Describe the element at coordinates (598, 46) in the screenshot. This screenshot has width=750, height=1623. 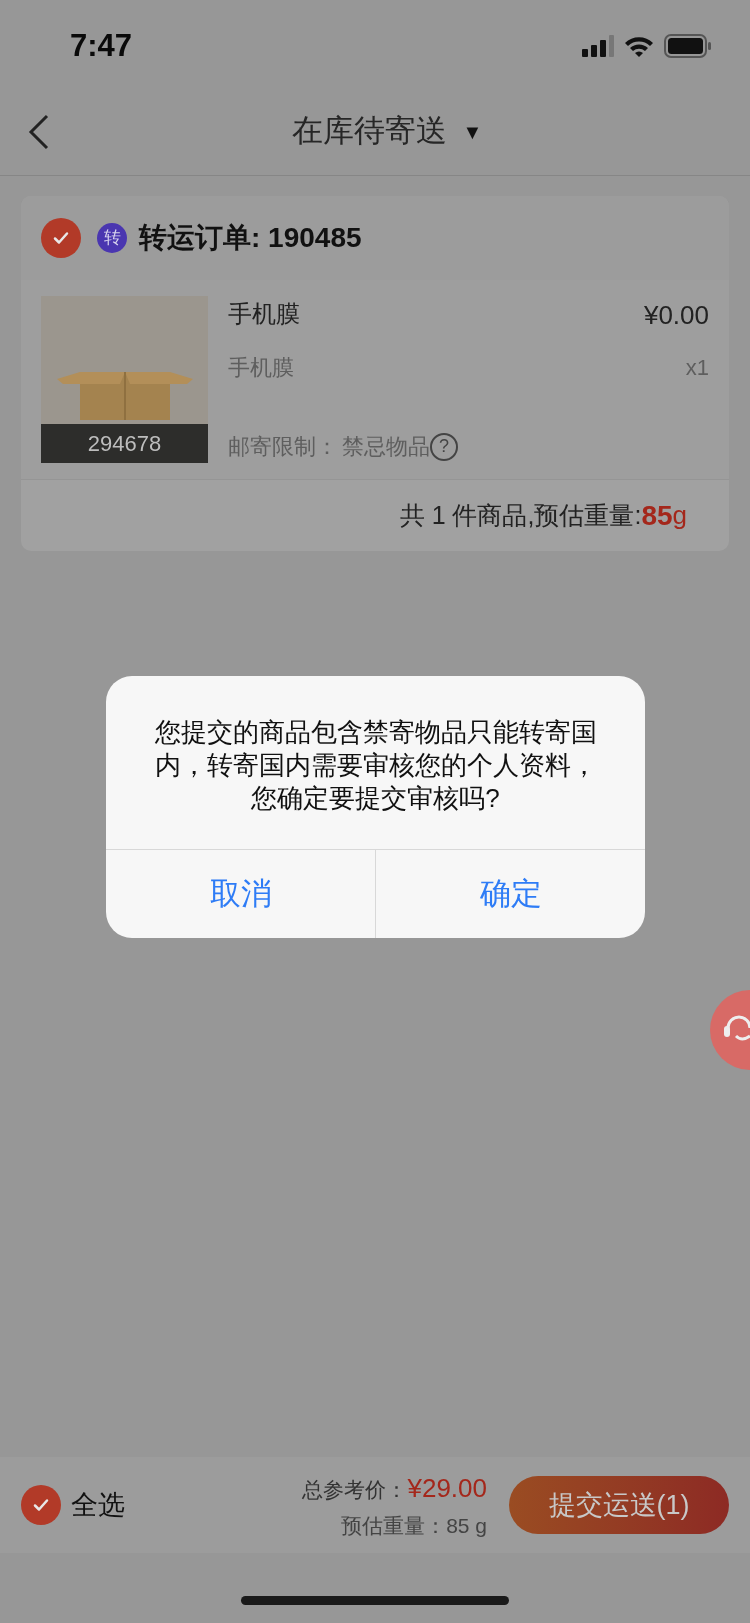
I see `signal-icon` at that location.